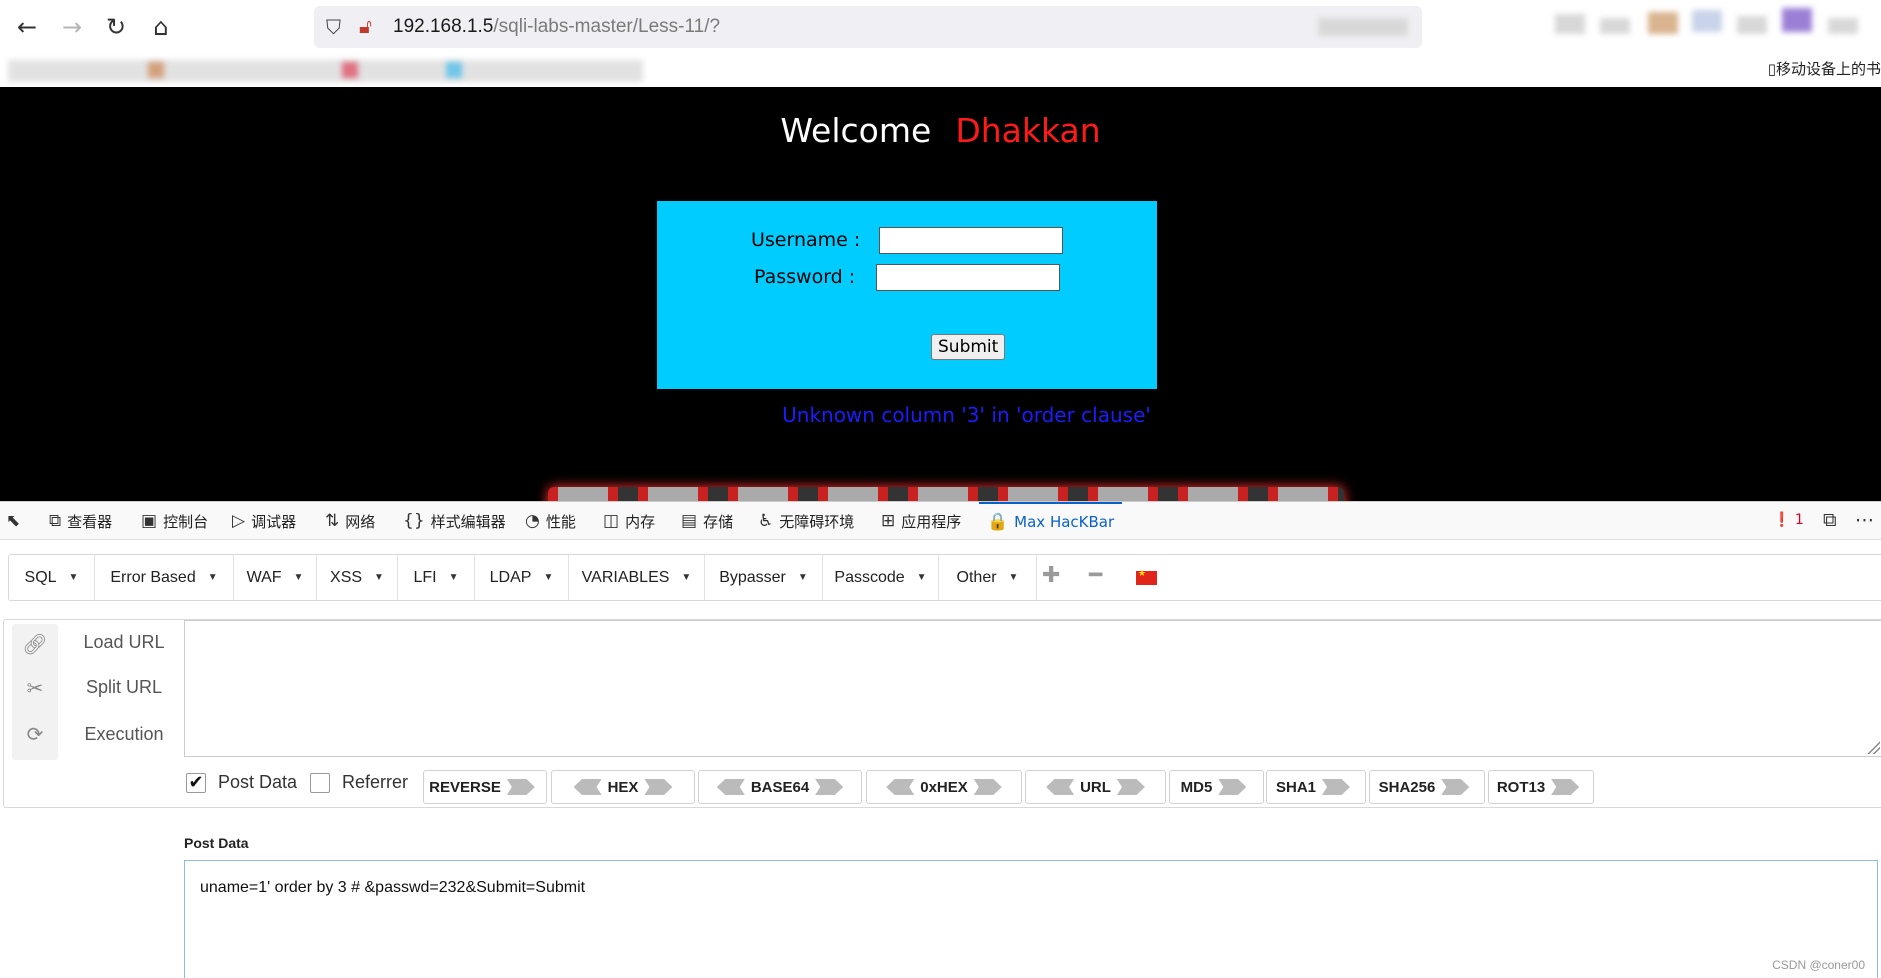  Describe the element at coordinates (1095, 575) in the screenshot. I see `minus-icon: ━` at that location.